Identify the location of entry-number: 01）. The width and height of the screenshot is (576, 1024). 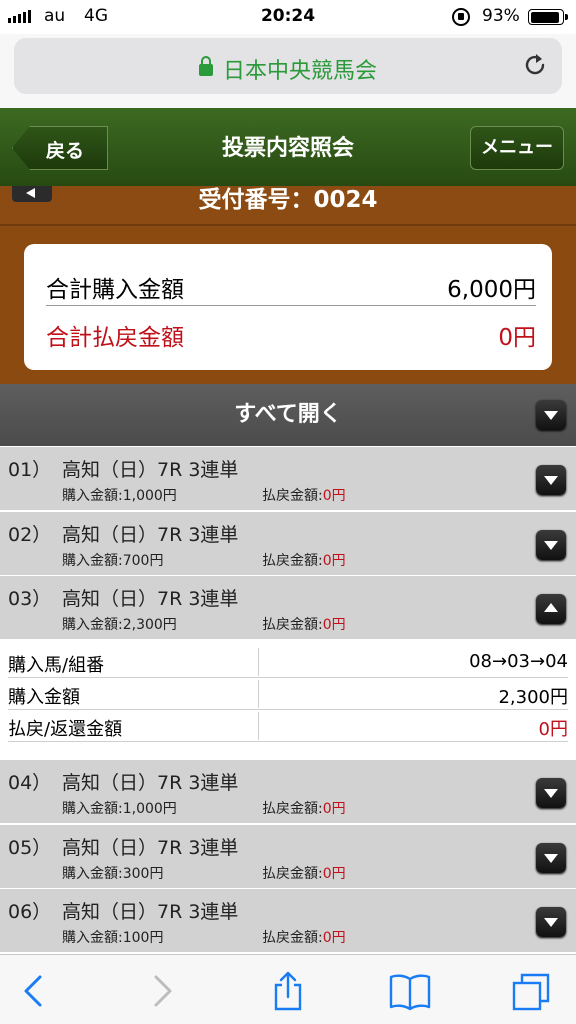
(30, 470).